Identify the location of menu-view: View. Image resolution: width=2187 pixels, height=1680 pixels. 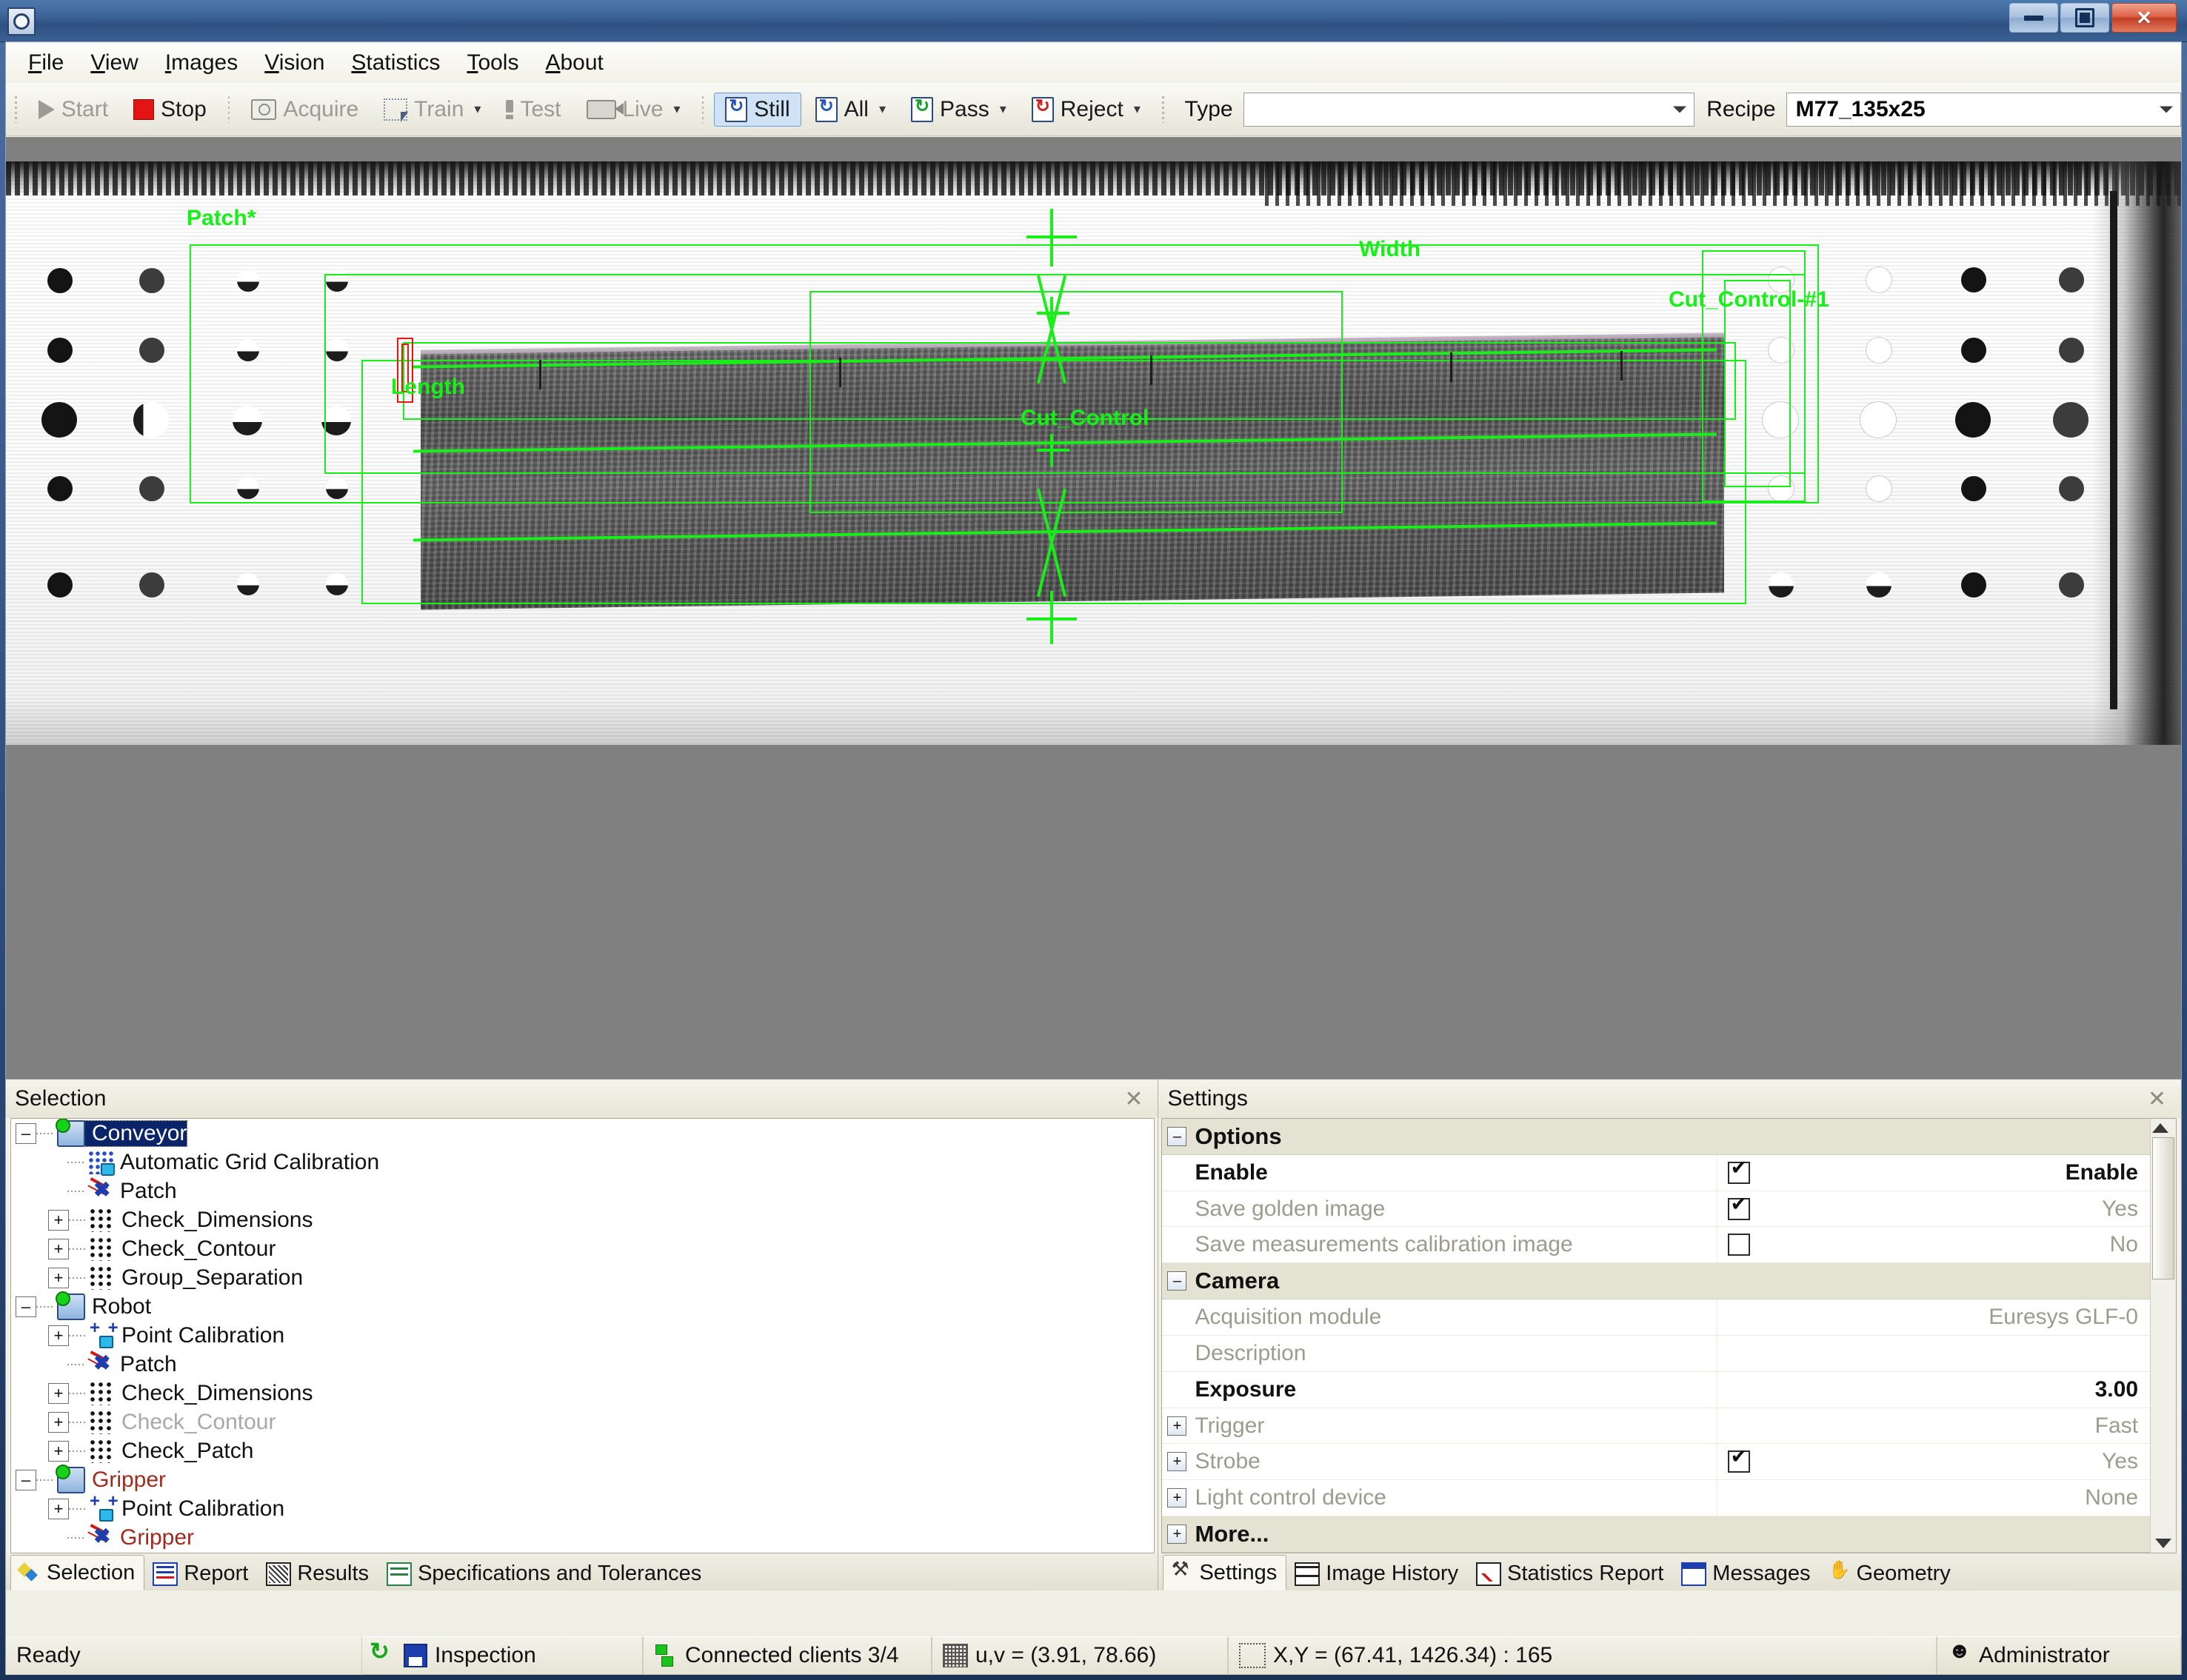
(114, 62).